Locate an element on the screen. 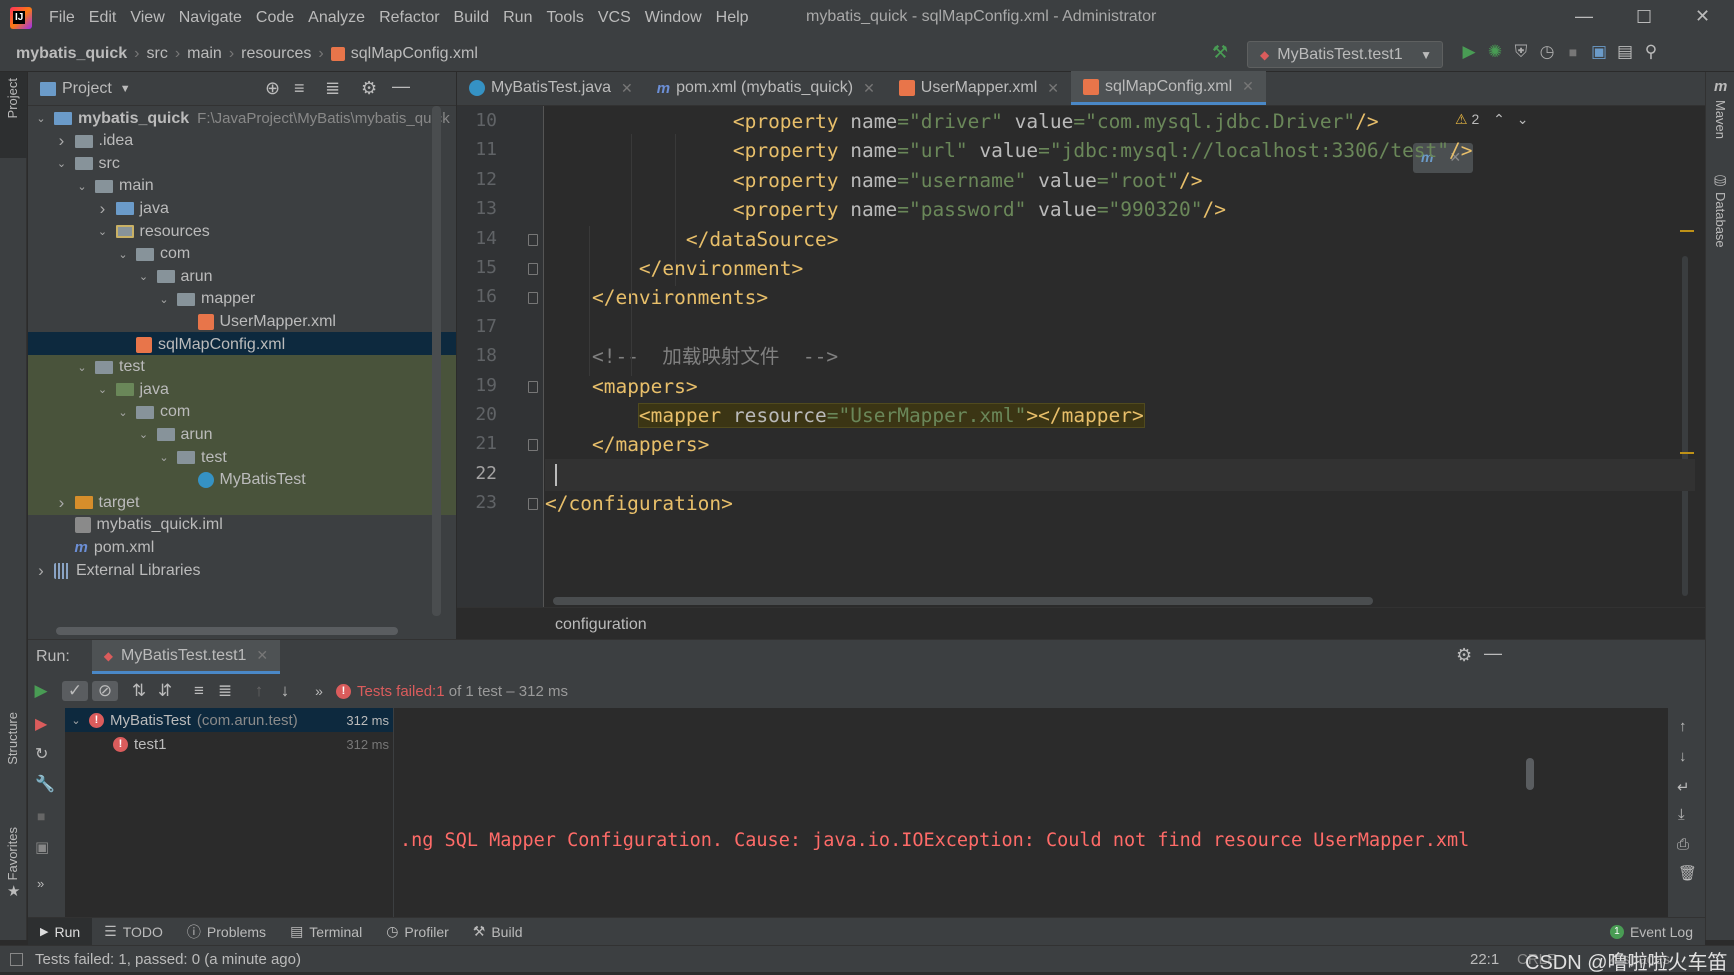  locate-icon: ⊕ is located at coordinates (272, 88).